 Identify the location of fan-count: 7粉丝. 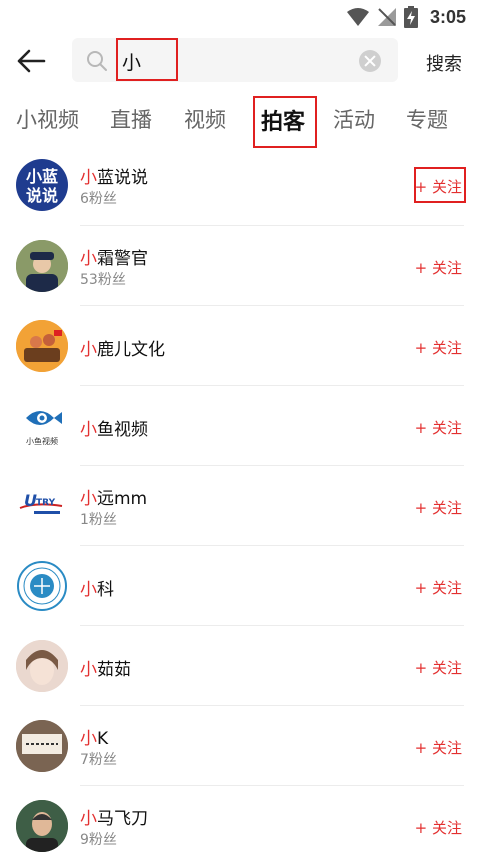
(98, 760).